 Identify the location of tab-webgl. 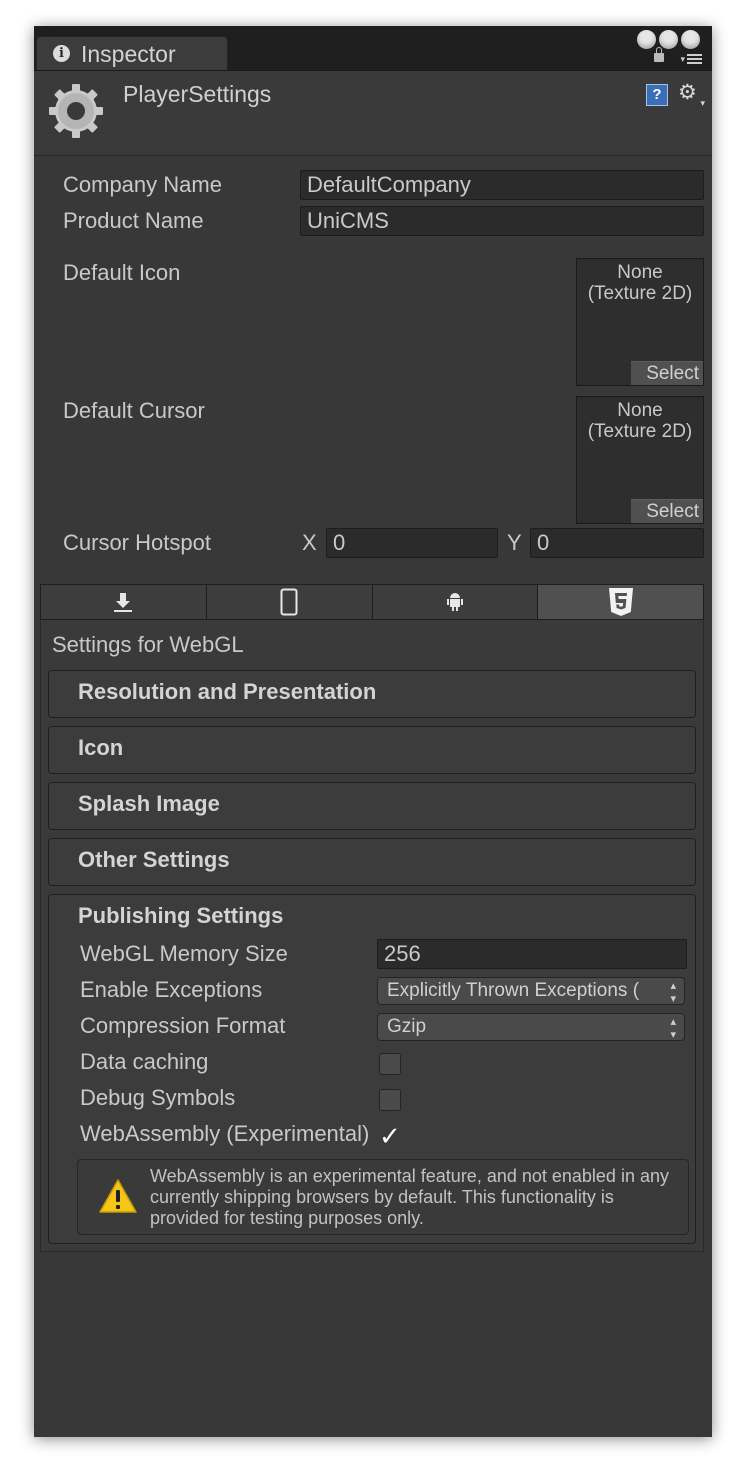
(620, 602).